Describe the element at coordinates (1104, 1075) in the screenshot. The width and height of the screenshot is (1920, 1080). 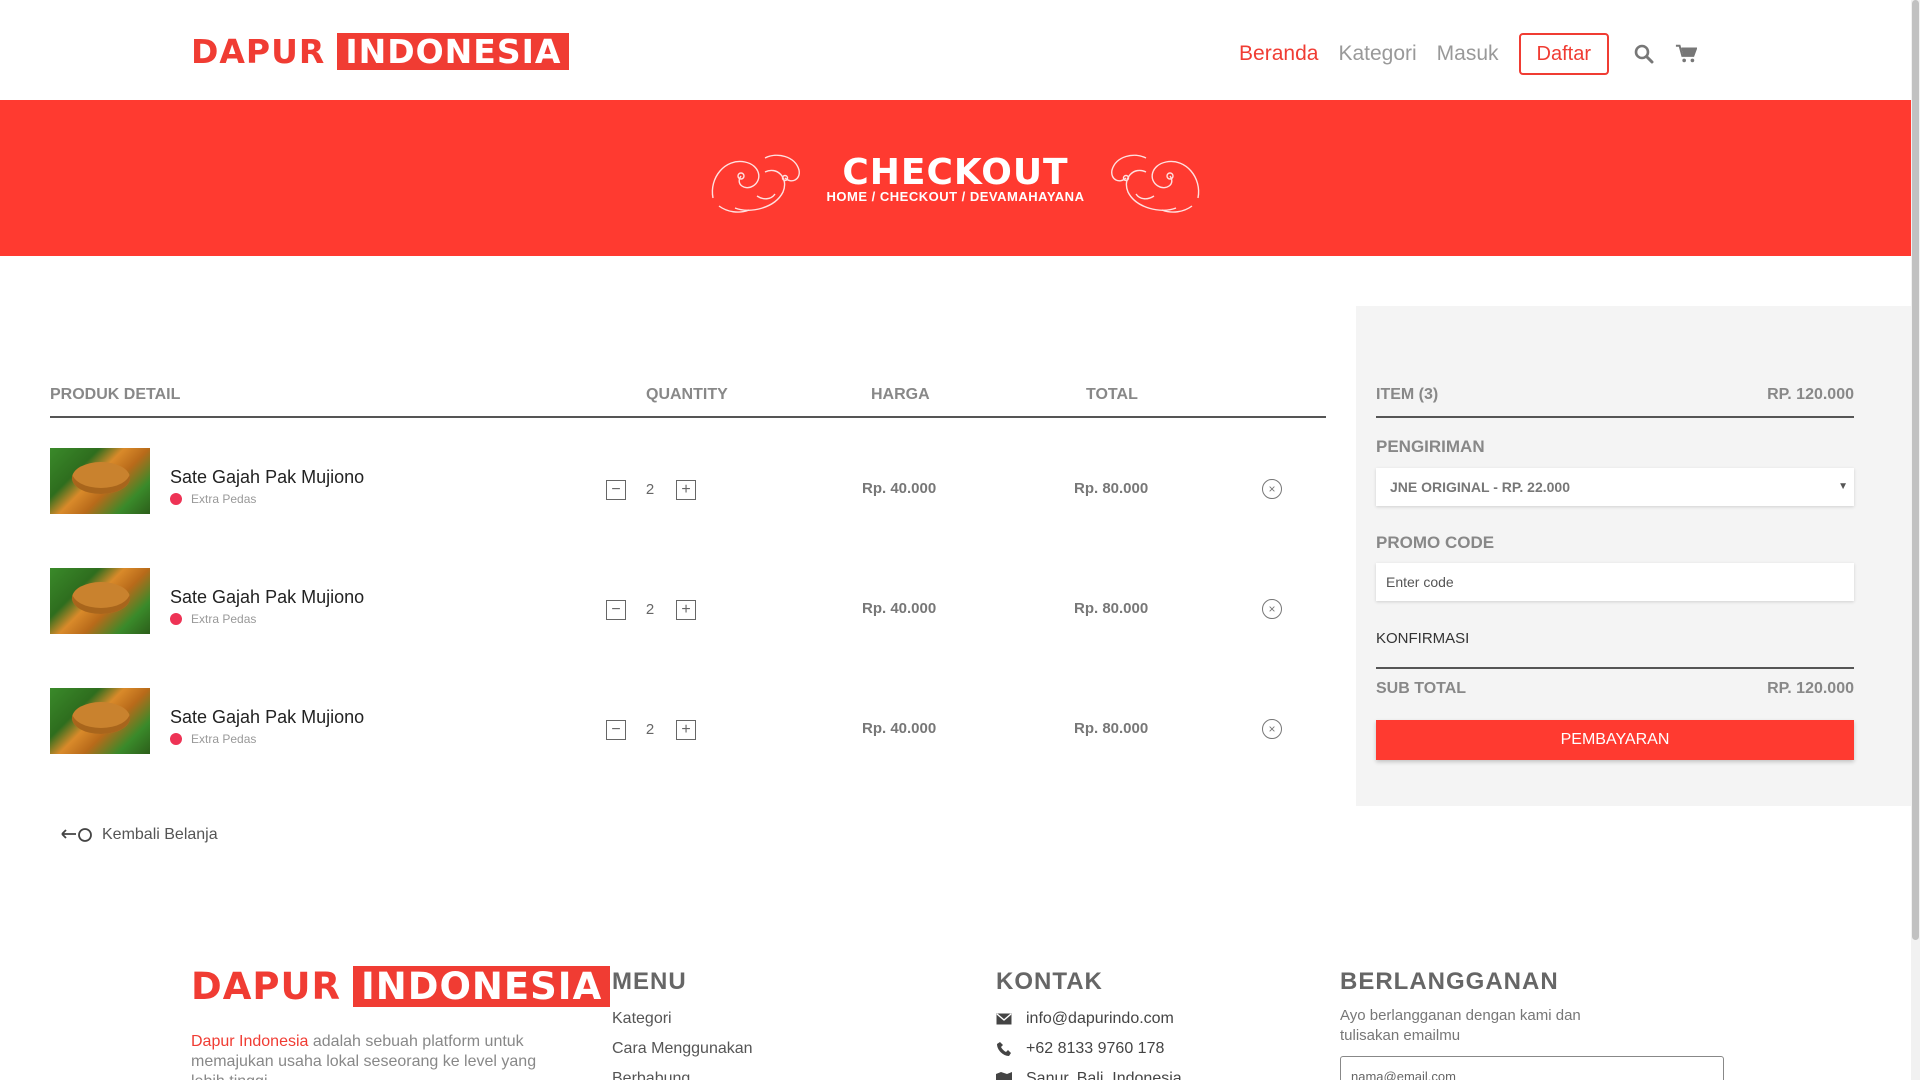
I see `contact-address-text: Sanur, Bali, Indonesia` at that location.